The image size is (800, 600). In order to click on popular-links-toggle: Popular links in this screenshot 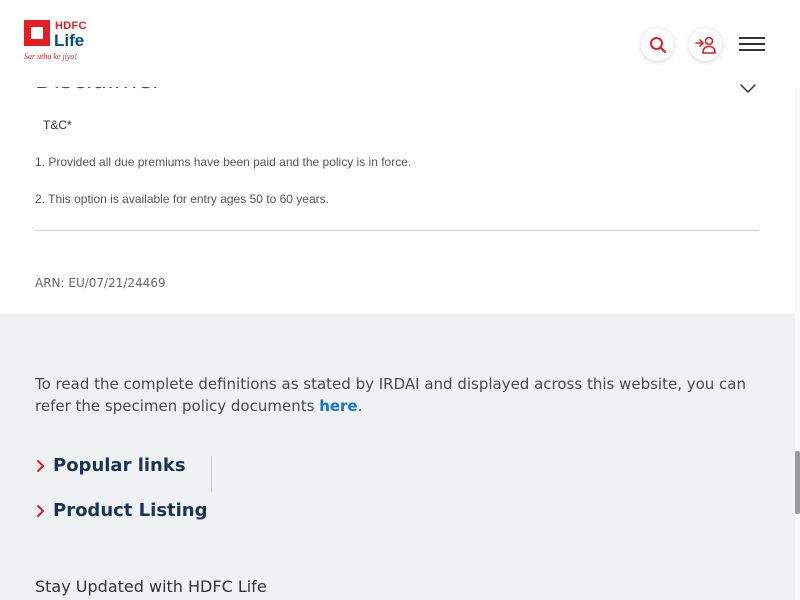, I will do `click(110, 465)`.